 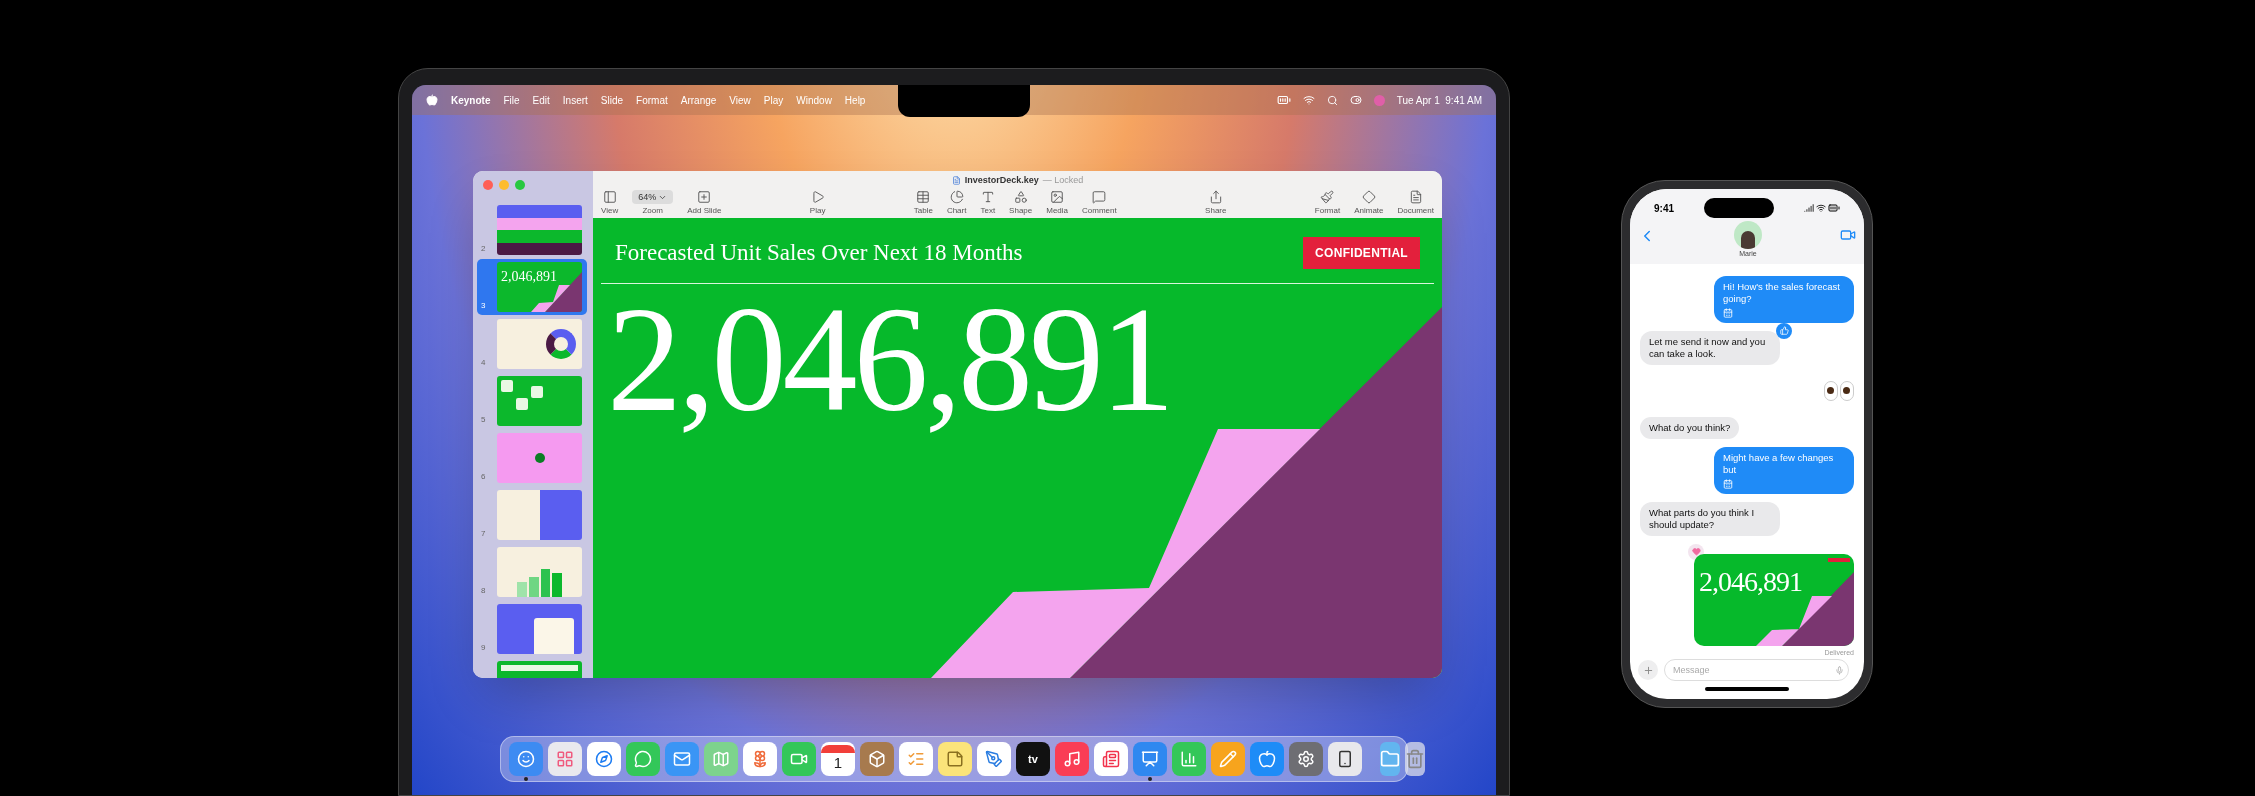 I want to click on notepad-icon, so click(x=955, y=759).